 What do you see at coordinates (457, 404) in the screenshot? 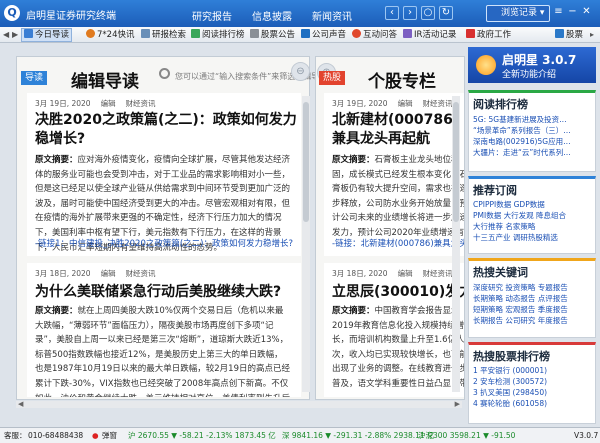
I see `scroll-right-icon: ▶` at bounding box center [457, 404].